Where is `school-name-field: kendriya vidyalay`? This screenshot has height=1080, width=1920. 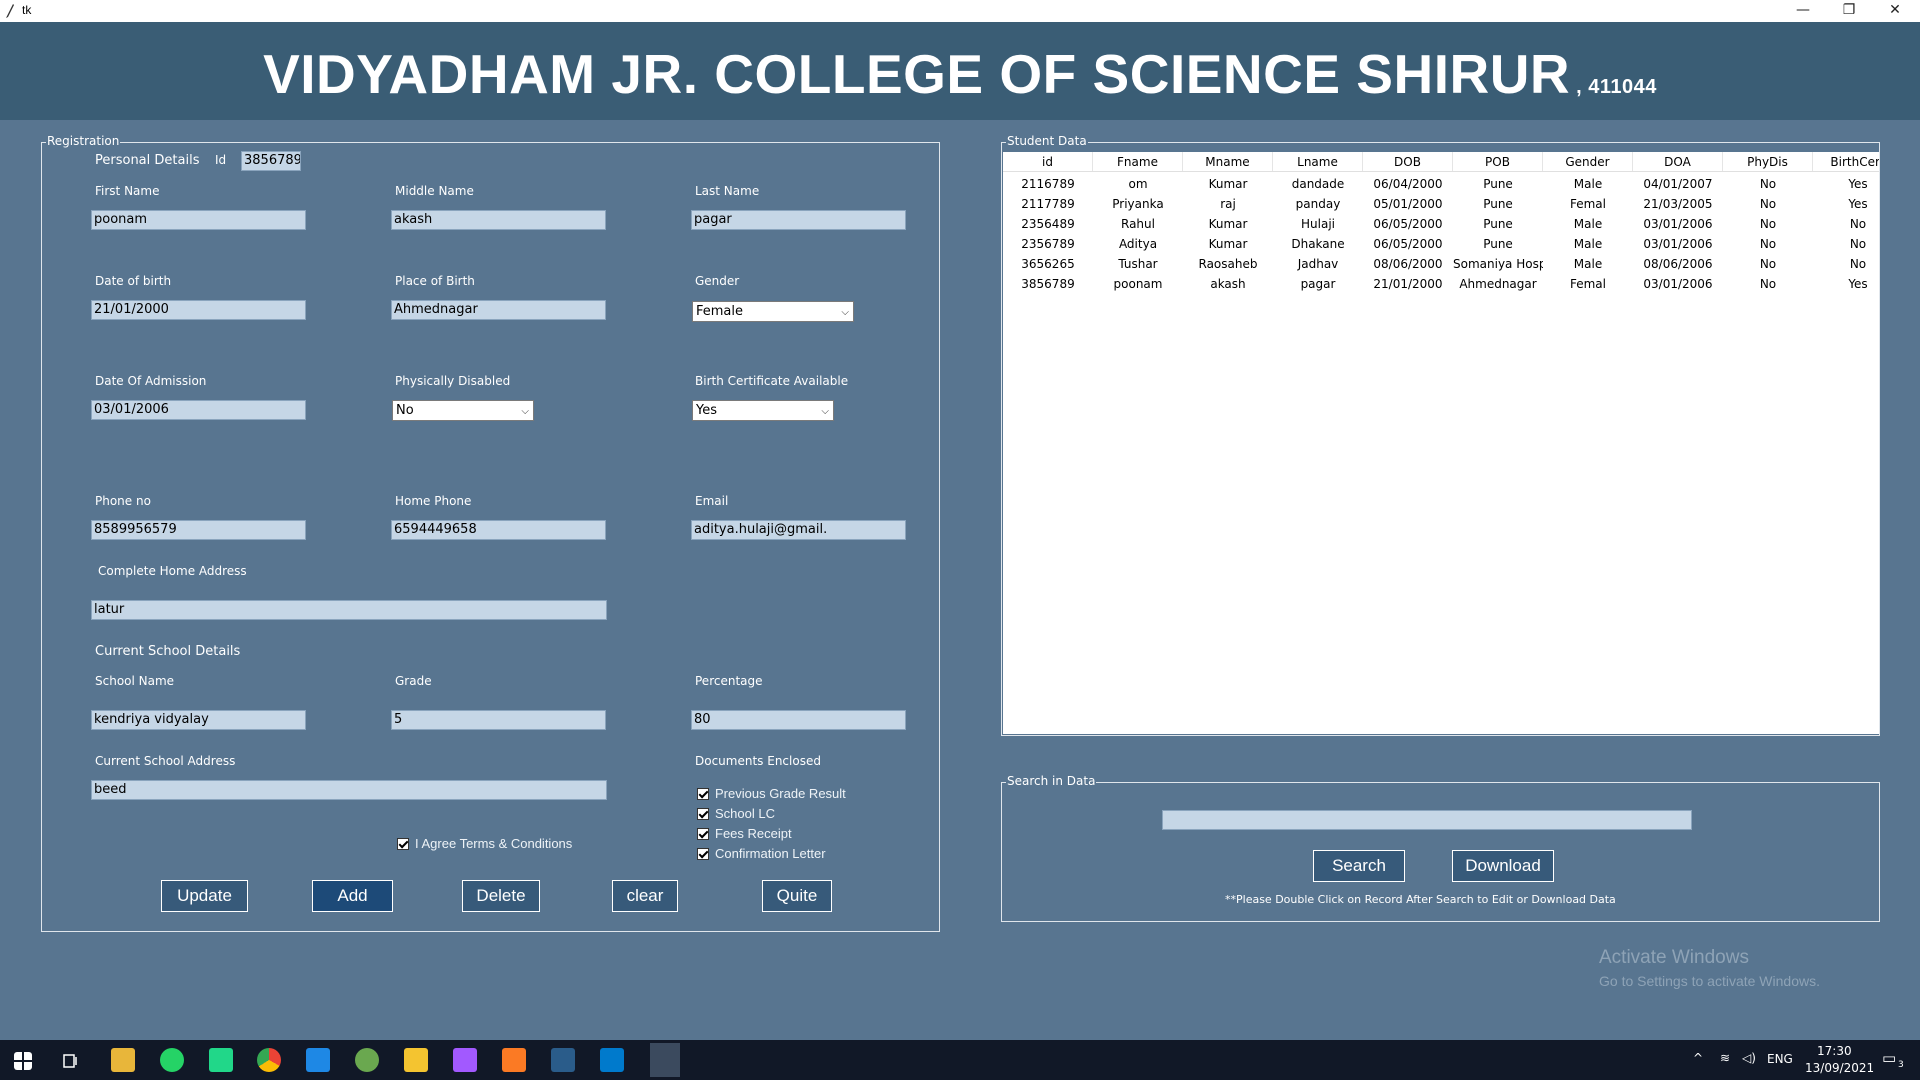 school-name-field: kendriya vidyalay is located at coordinates (198, 720).